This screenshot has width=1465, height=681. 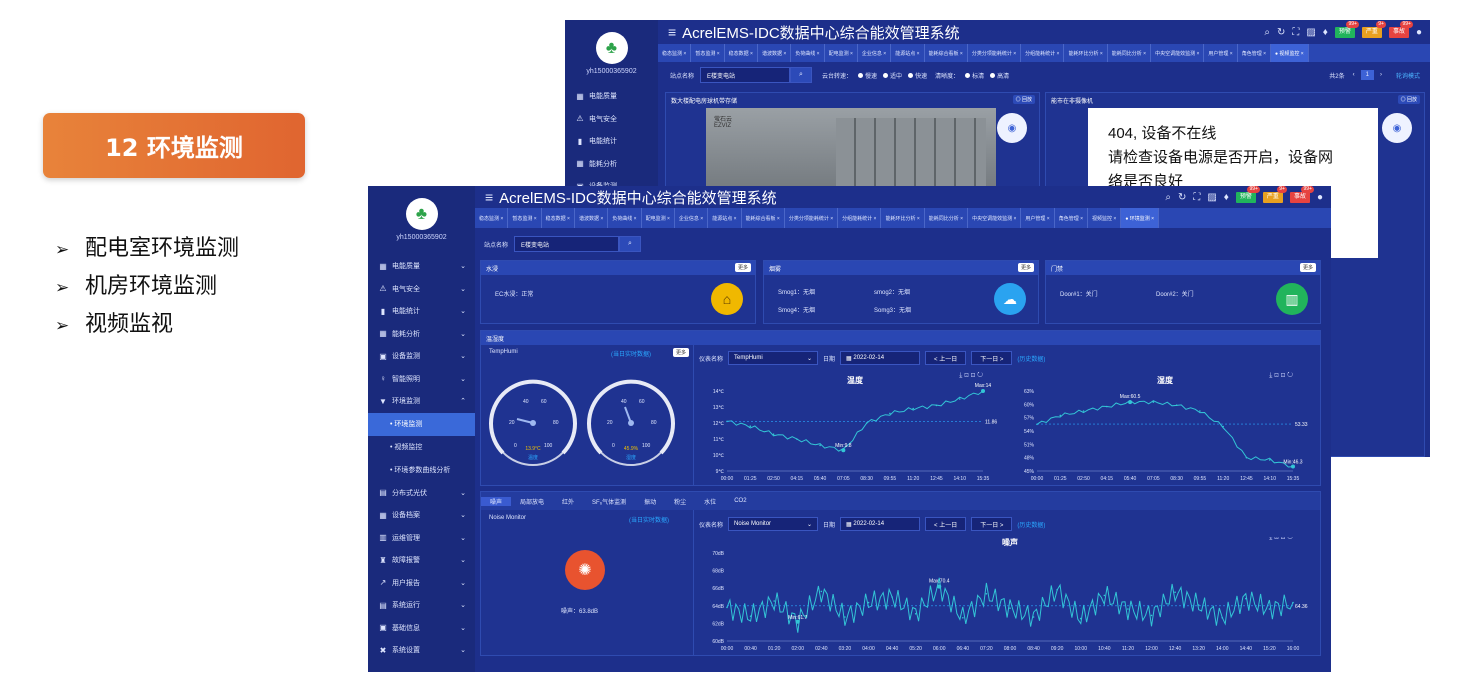 What do you see at coordinates (421, 379) in the screenshot?
I see `sidebar-item: ♀ 智能照明 ⌄` at bounding box center [421, 379].